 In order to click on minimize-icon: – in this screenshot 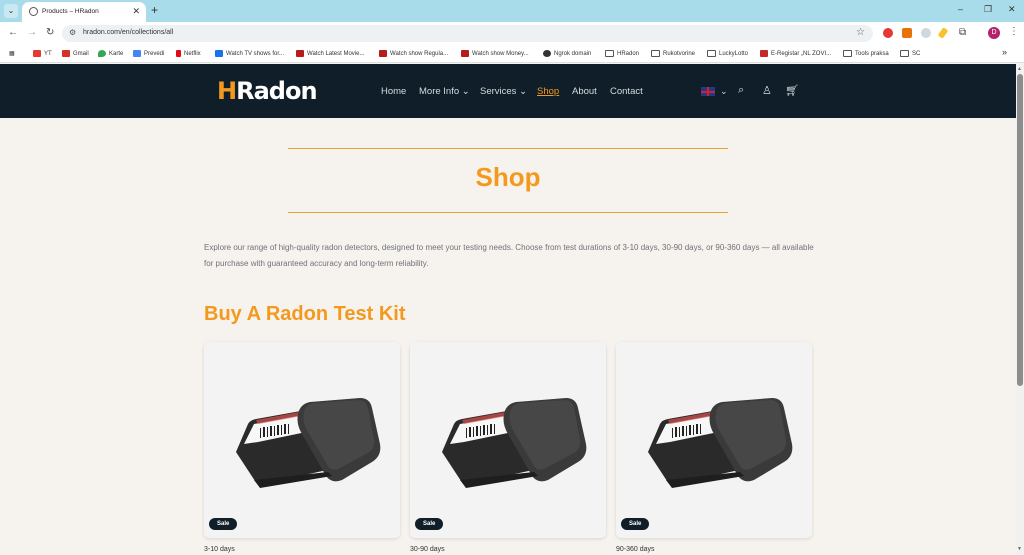, I will do `click(960, 9)`.